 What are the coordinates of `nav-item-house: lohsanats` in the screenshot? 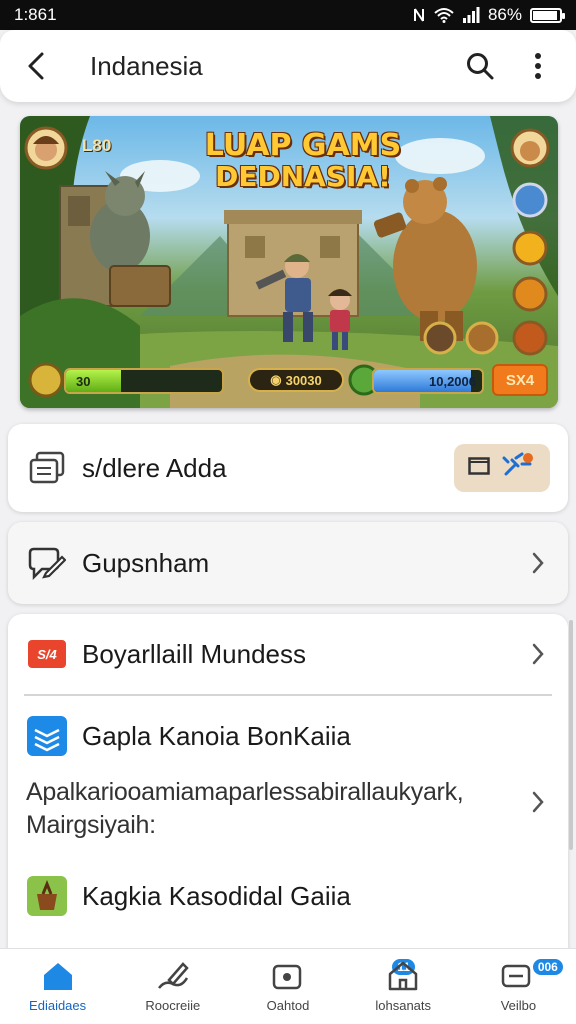 It's located at (403, 986).